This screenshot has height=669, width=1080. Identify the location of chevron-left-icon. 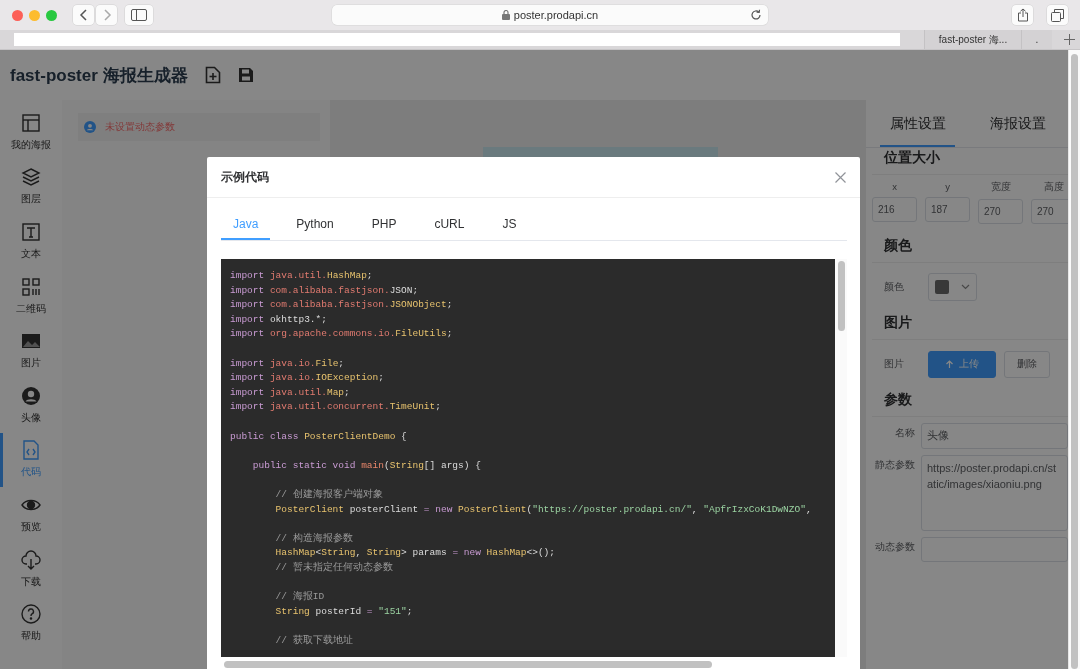
(83, 15).